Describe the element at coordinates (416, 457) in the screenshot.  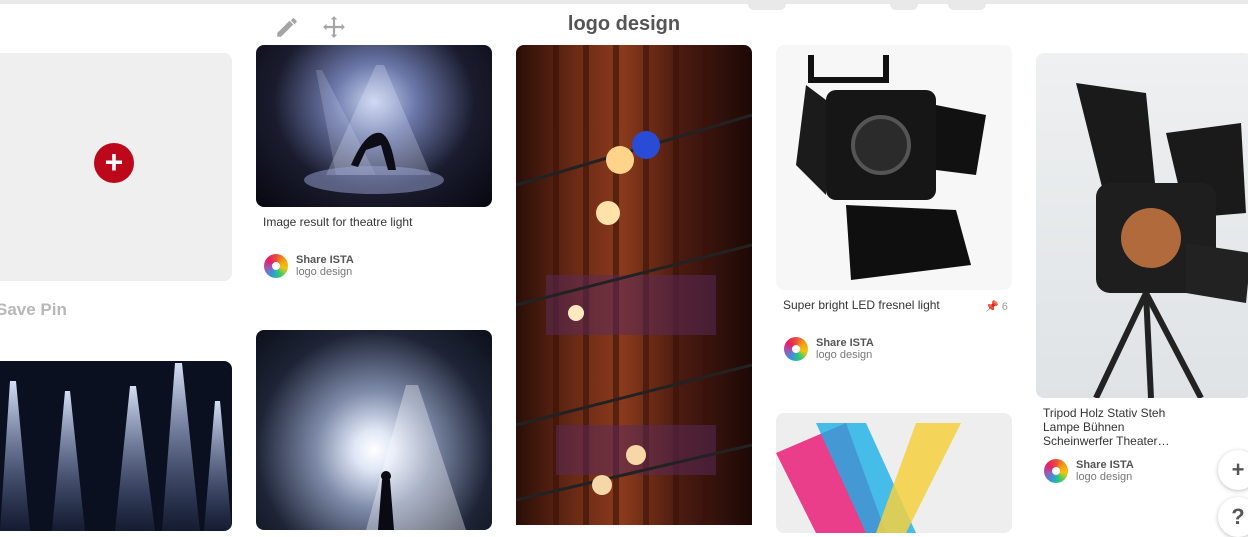
I see `spotlight-silhouette-illustration` at that location.